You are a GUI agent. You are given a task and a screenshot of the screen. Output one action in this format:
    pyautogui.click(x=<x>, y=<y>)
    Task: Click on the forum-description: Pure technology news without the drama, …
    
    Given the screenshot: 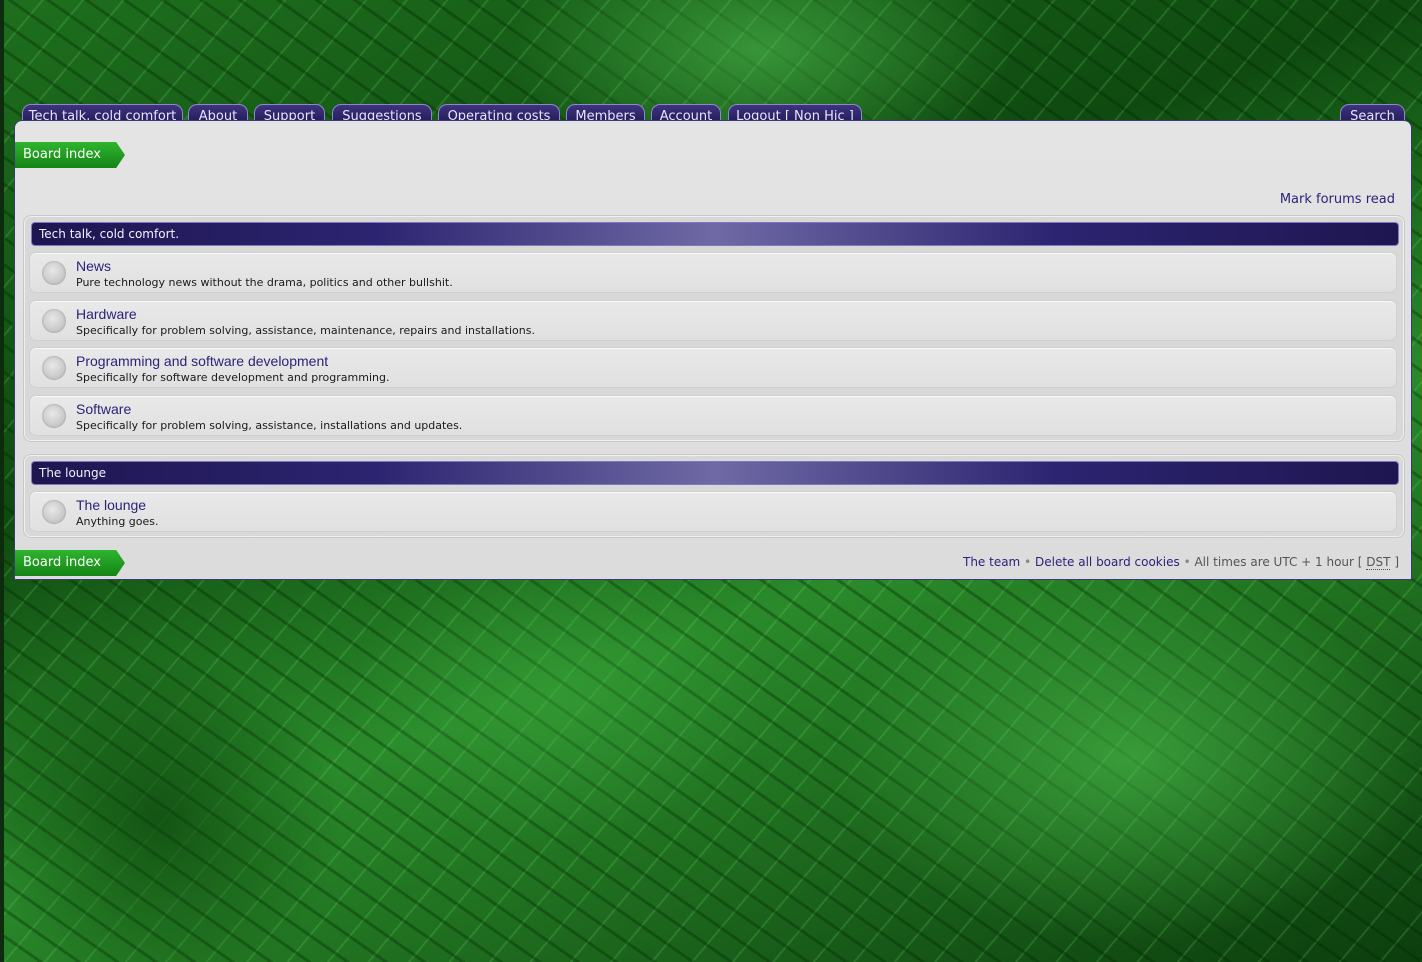 What is the action you would take?
    pyautogui.click(x=264, y=282)
    